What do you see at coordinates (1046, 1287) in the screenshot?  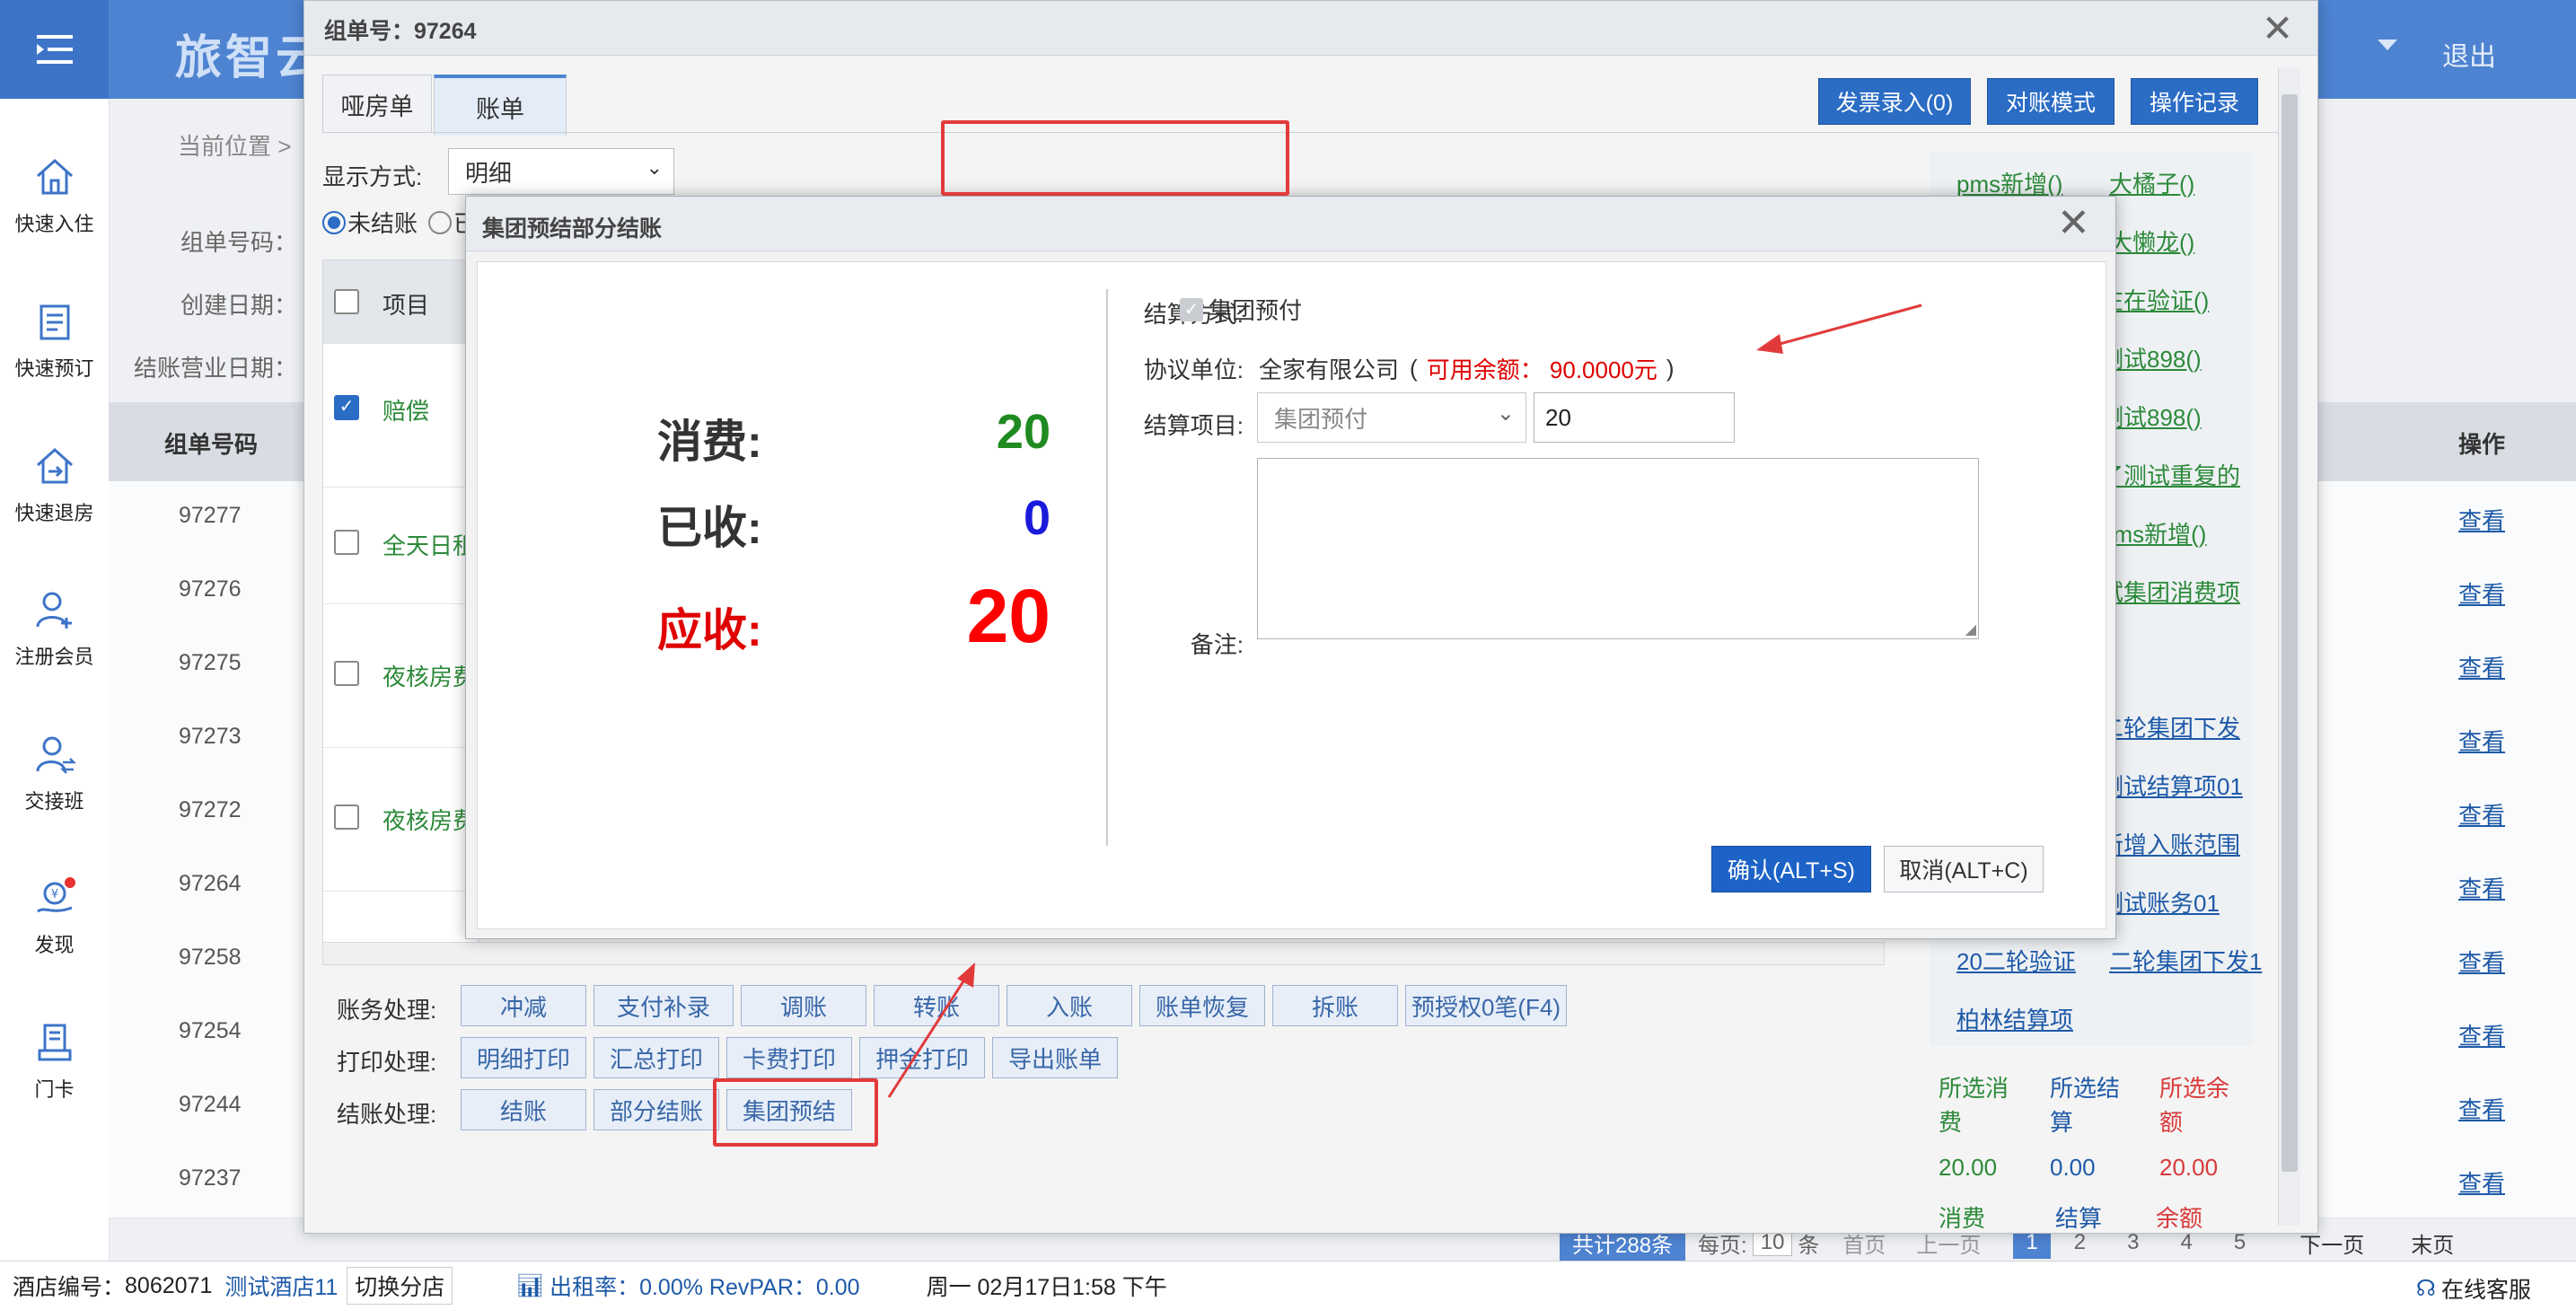 I see `date-time: 周一 02月17日1:58 下午` at bounding box center [1046, 1287].